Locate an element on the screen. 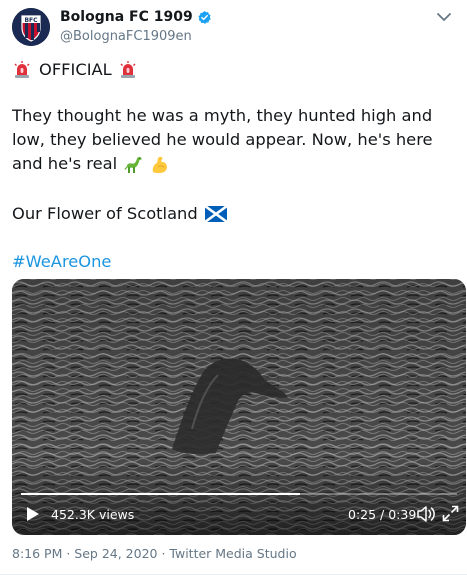 This screenshot has height=575, width=467. flexed-biceps-icon is located at coordinates (159, 164).